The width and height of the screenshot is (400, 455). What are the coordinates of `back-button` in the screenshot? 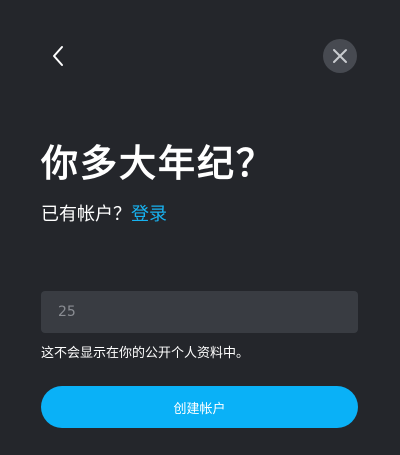 It's located at (58, 56).